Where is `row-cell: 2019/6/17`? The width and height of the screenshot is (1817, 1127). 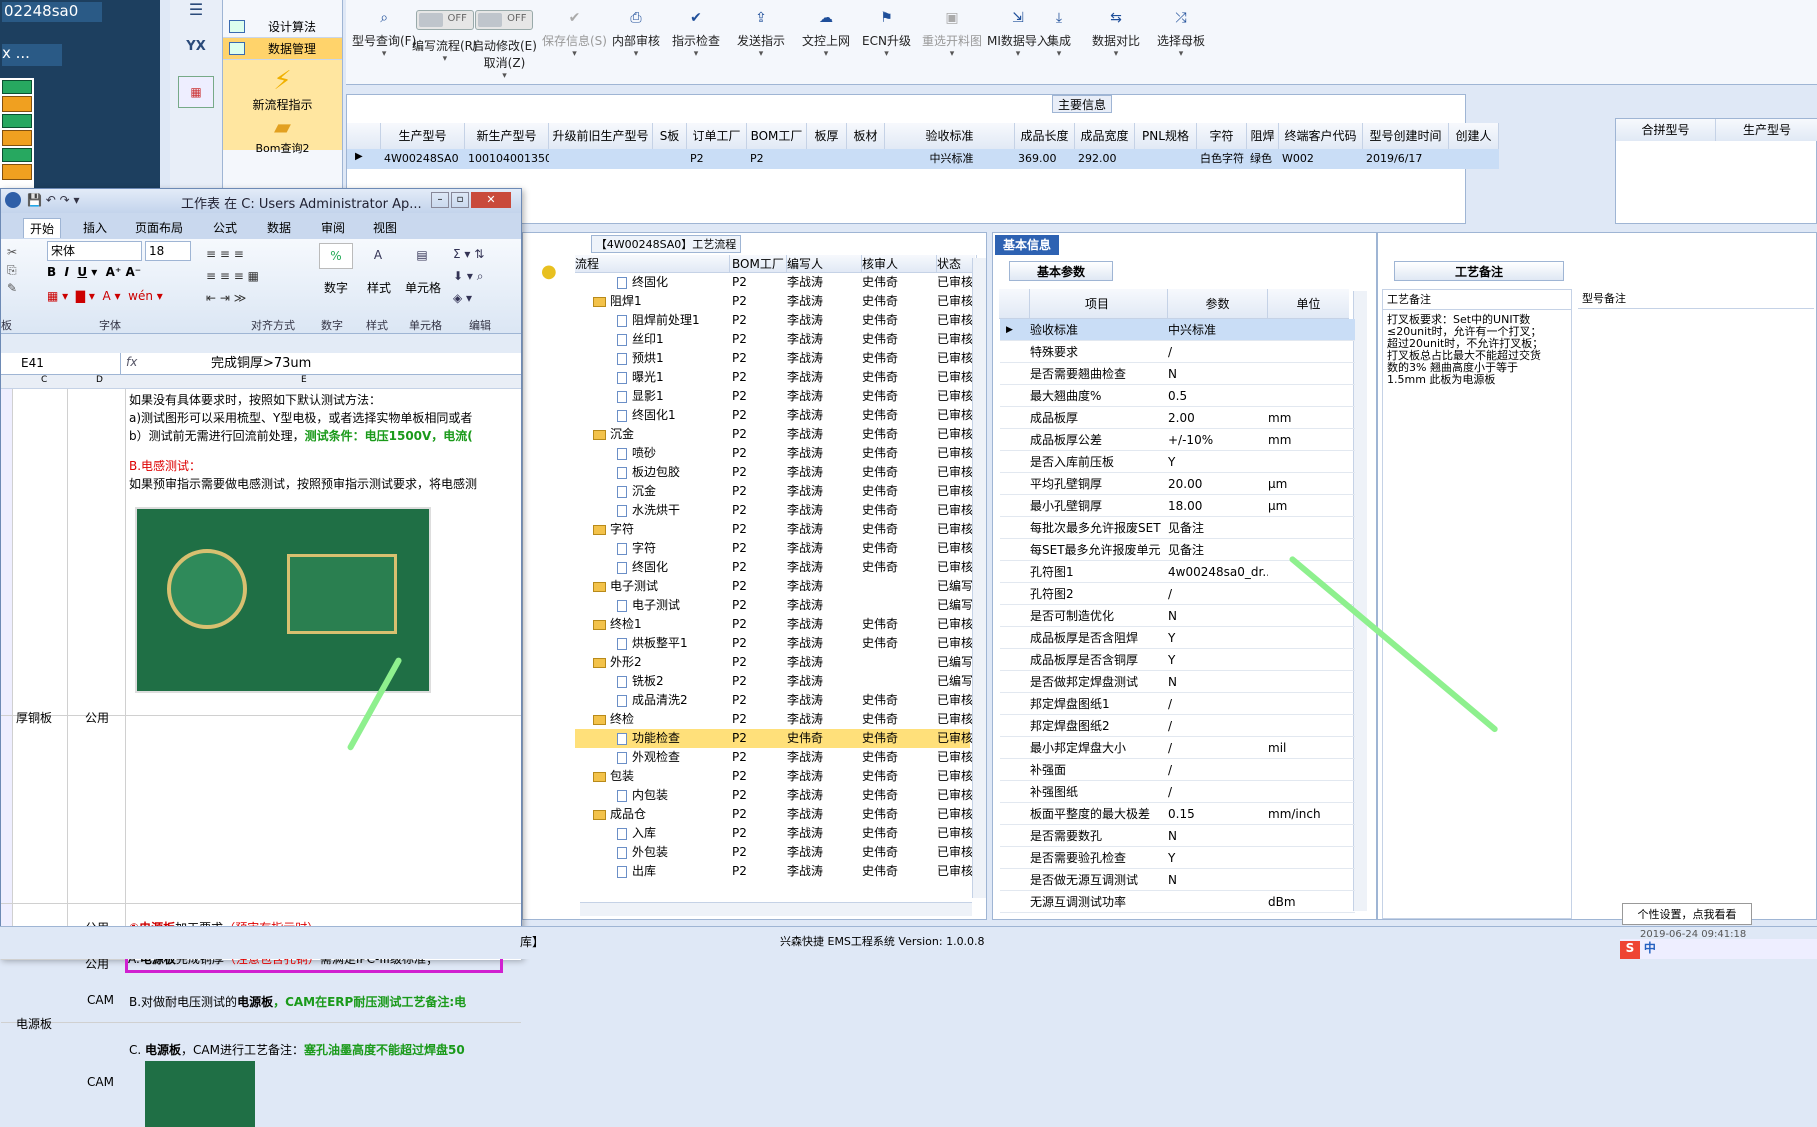
row-cell: 2019/6/17 is located at coordinates (1406, 159).